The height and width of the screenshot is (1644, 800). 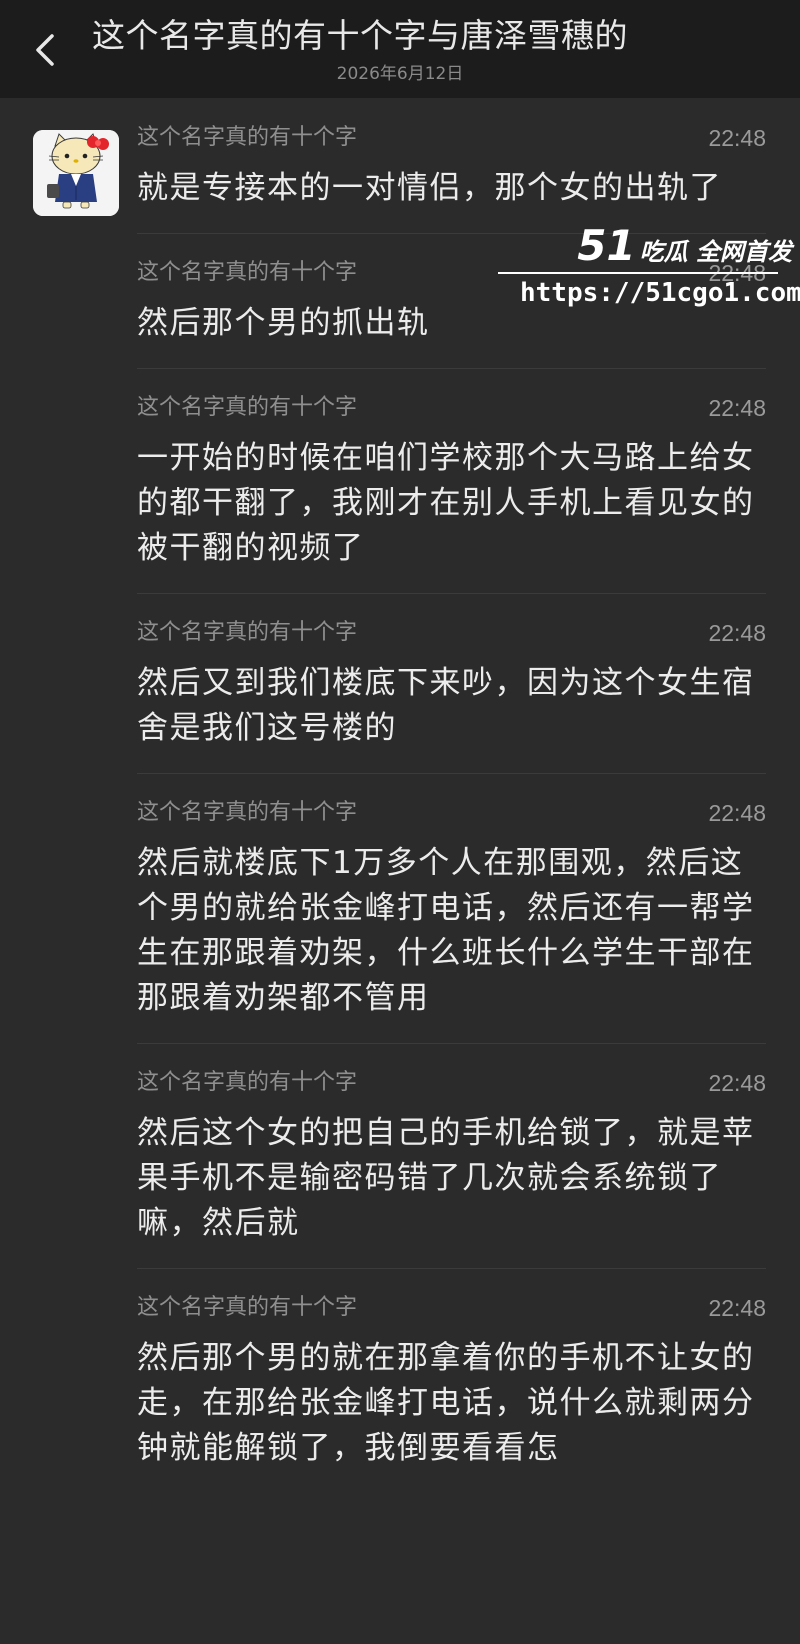 What do you see at coordinates (400, 300) in the screenshot?
I see `message-item: 这个名字真的有十个字 22:48 然后那个男的抓出轨` at bounding box center [400, 300].